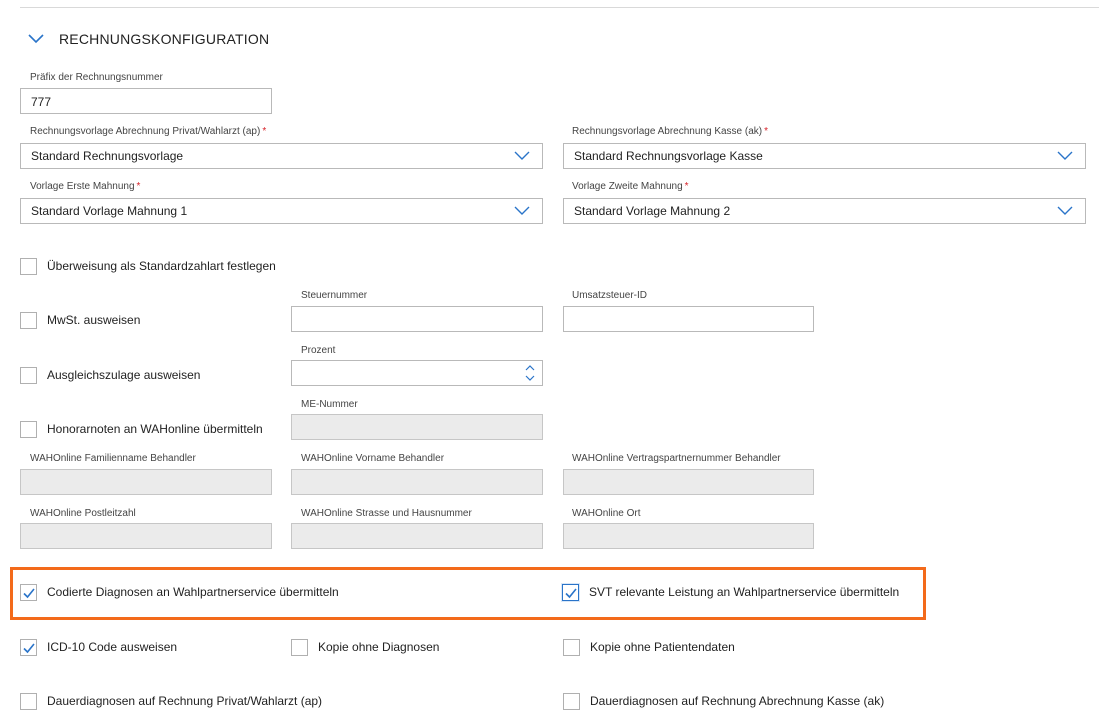  What do you see at coordinates (662, 647) in the screenshot?
I see `copy-no-patient-label: Kopie ohne Patientendaten` at bounding box center [662, 647].